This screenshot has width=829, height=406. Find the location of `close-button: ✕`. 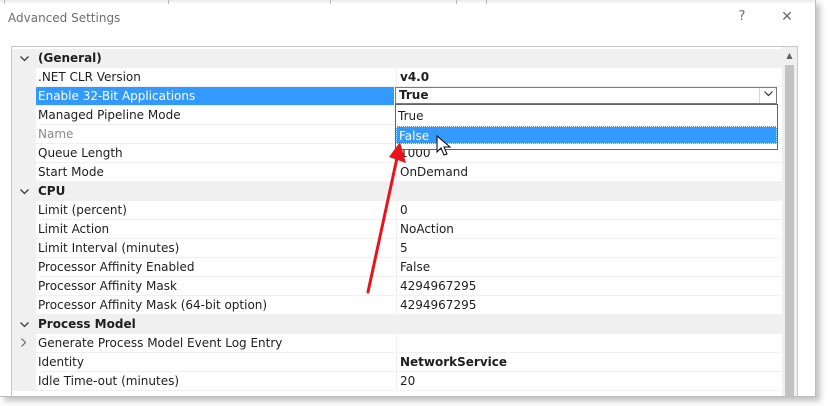

close-button: ✕ is located at coordinates (787, 18).